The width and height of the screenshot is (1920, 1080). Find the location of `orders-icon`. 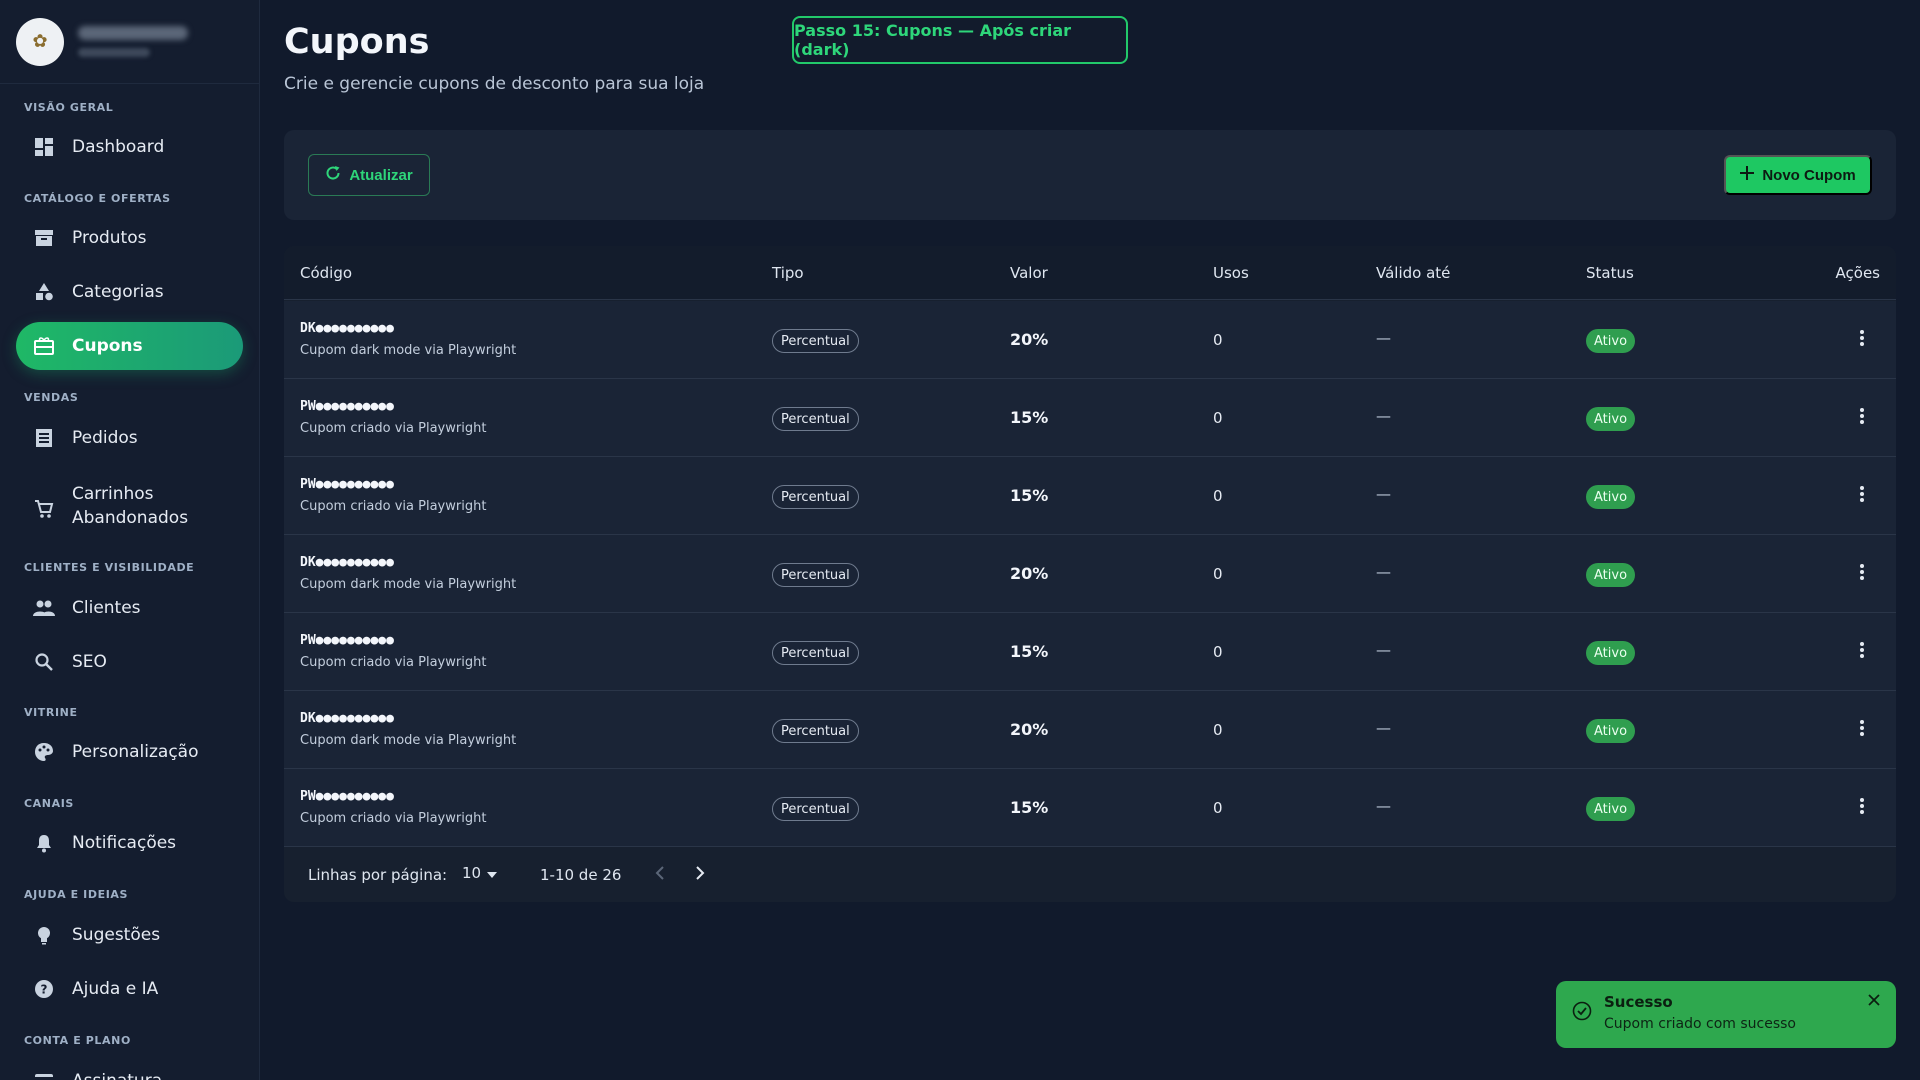

orders-icon is located at coordinates (44, 438).